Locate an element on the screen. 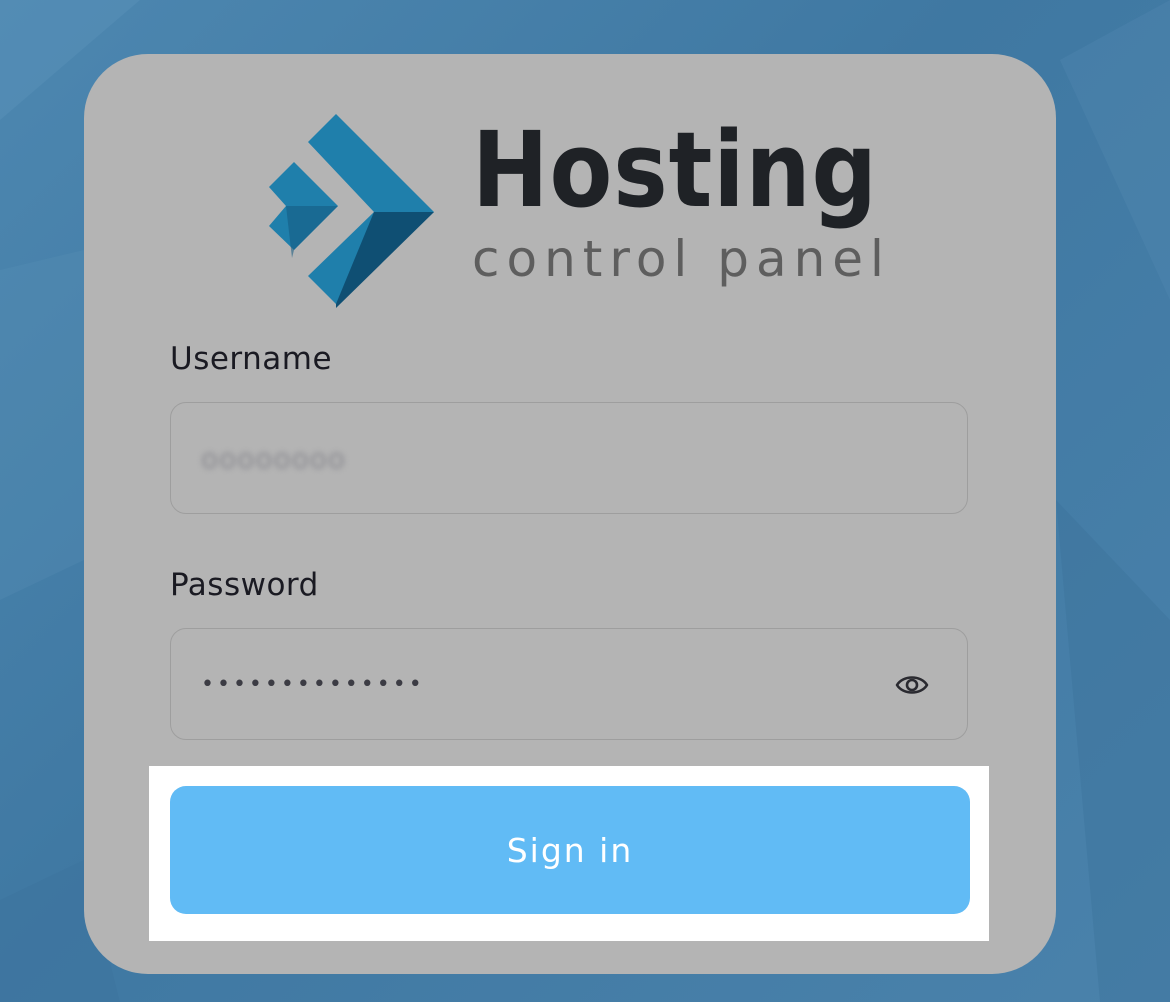  logo-title: Hosting is located at coordinates (675, 170).